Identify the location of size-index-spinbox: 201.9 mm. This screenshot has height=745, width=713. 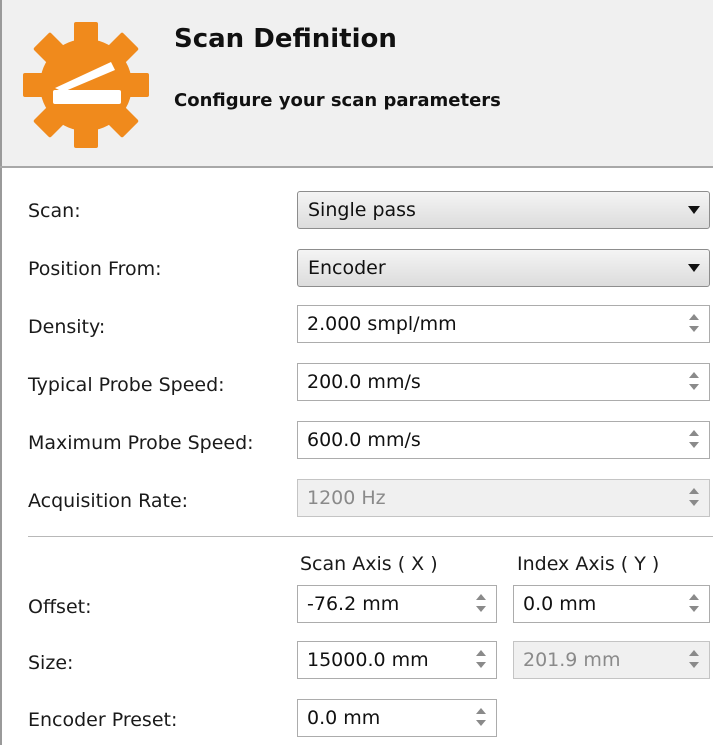
(611, 660).